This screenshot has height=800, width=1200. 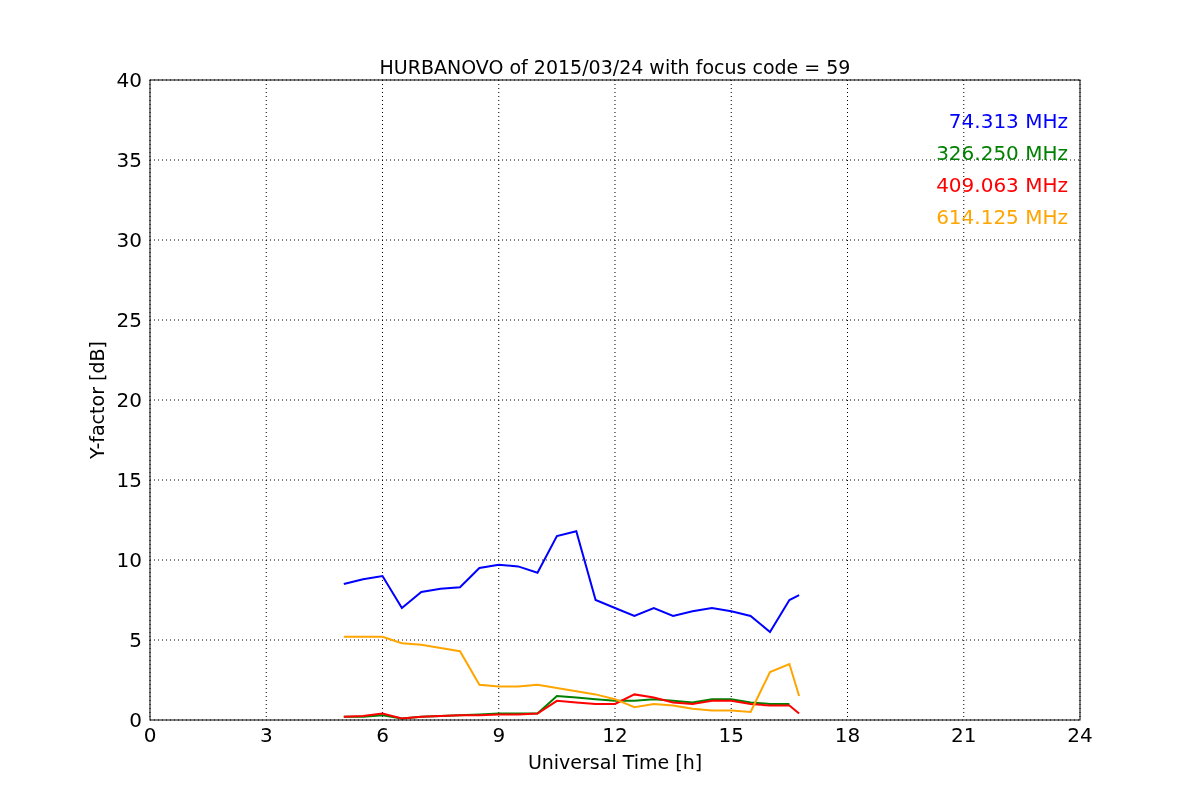 I want to click on x-tick-label: 3, so click(x=266, y=735).